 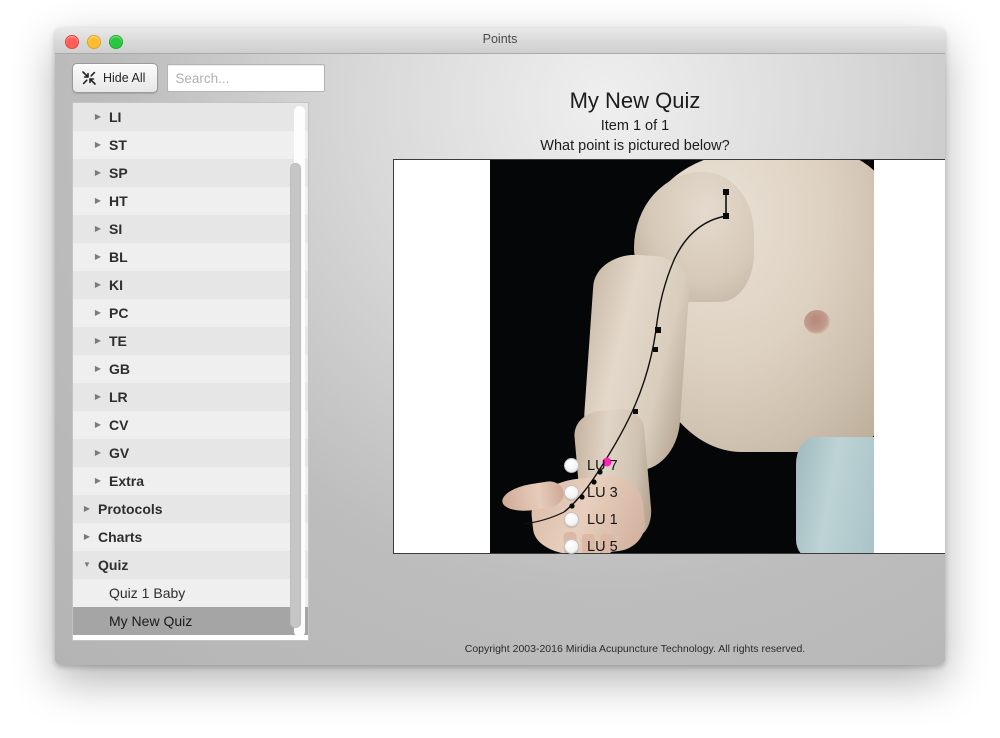 I want to click on sidebar-item-label: Extra, so click(x=127, y=481).